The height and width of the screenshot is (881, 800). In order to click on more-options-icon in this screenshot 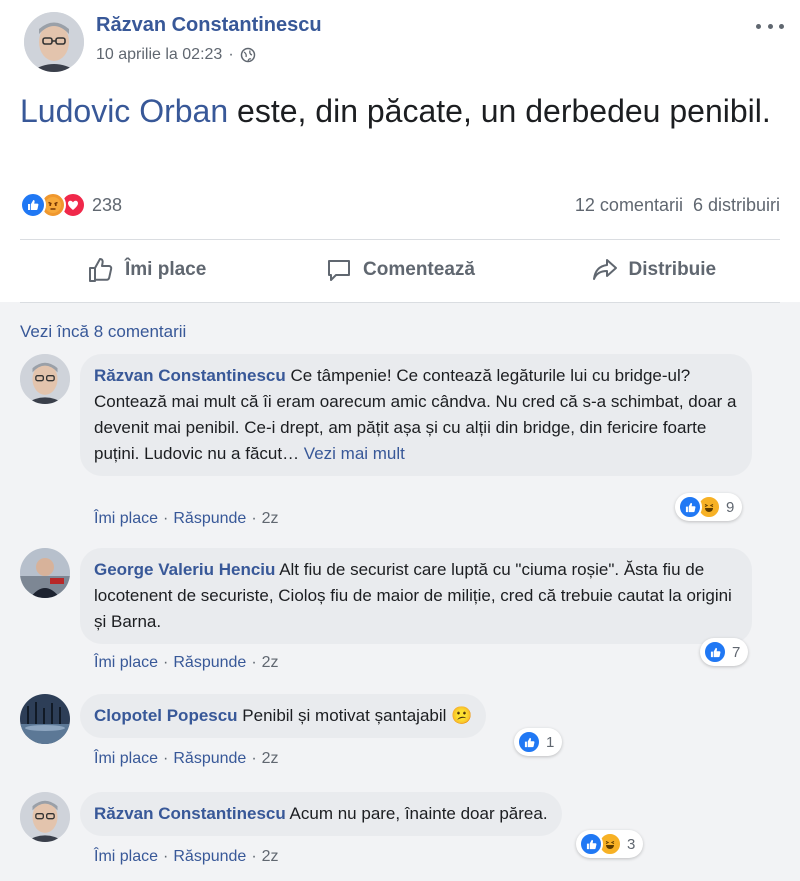, I will do `click(770, 26)`.